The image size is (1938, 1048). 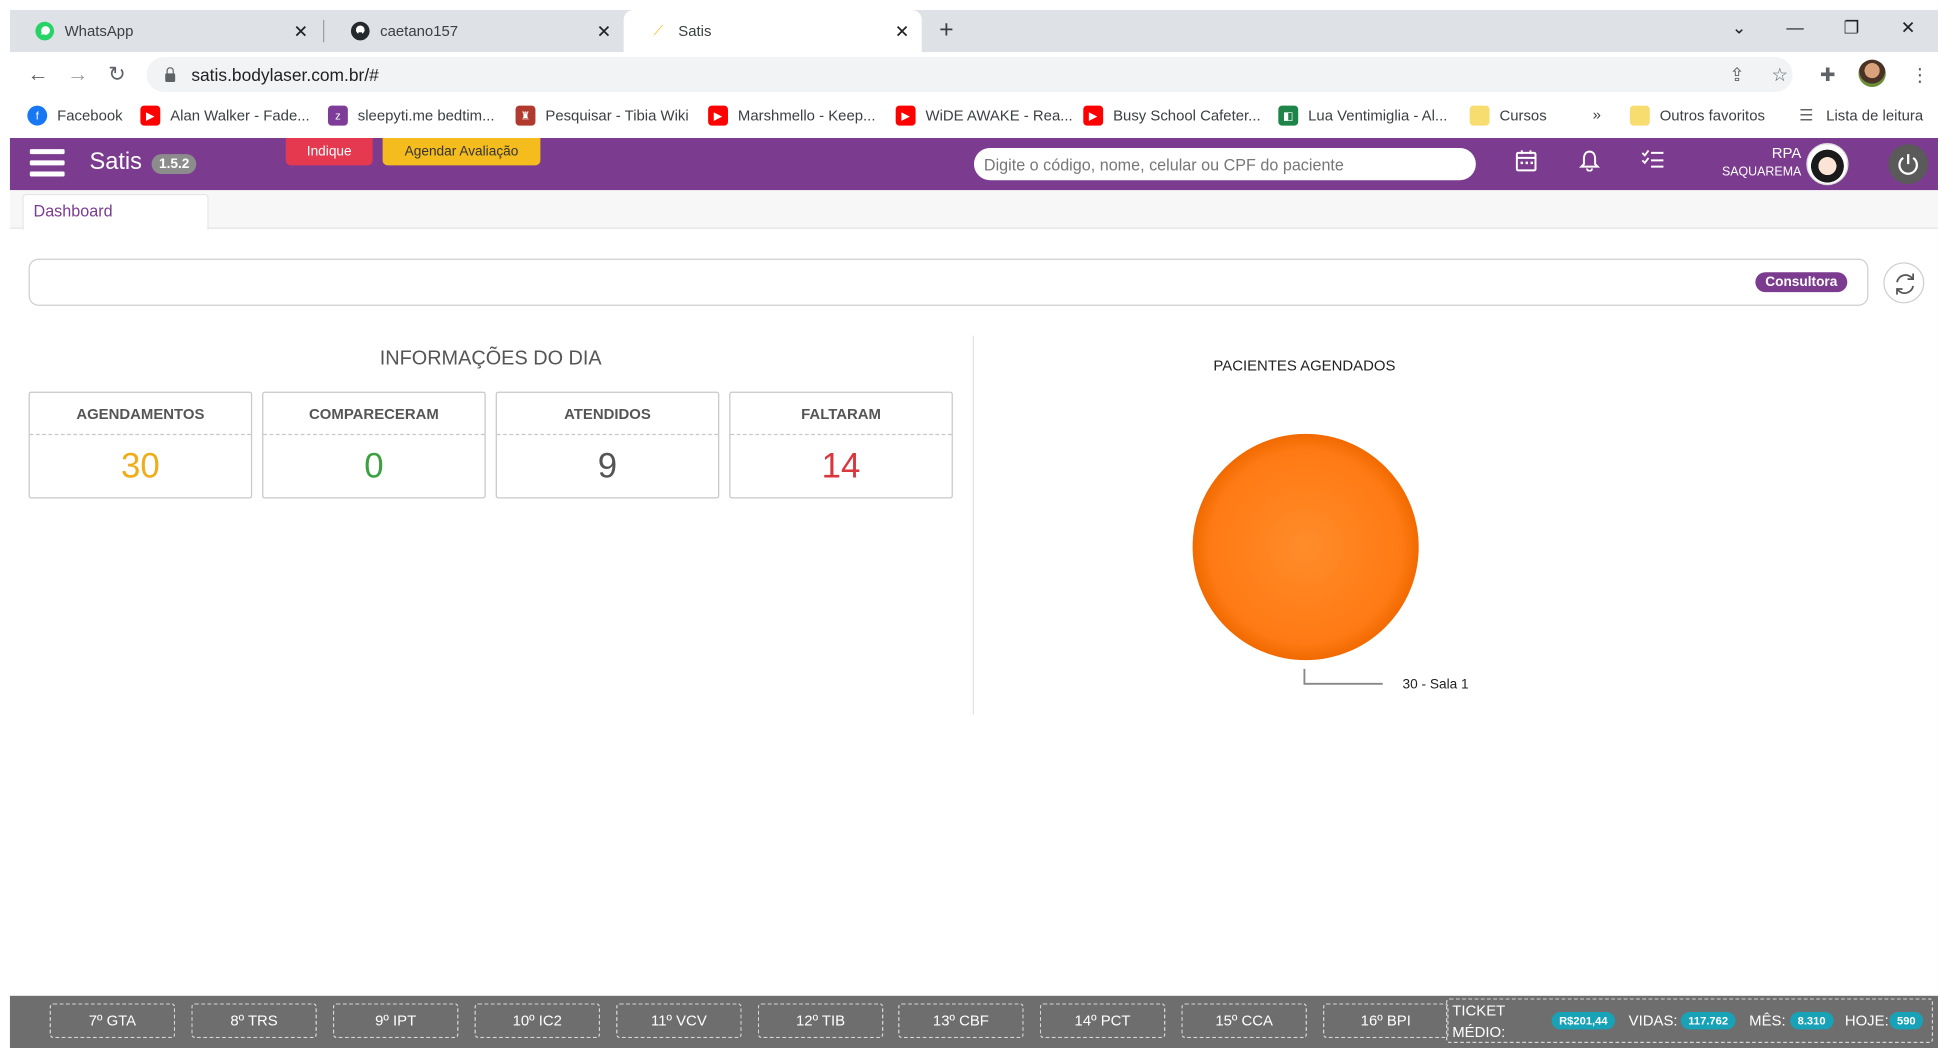 I want to click on patient-search-input, so click(x=1224, y=164).